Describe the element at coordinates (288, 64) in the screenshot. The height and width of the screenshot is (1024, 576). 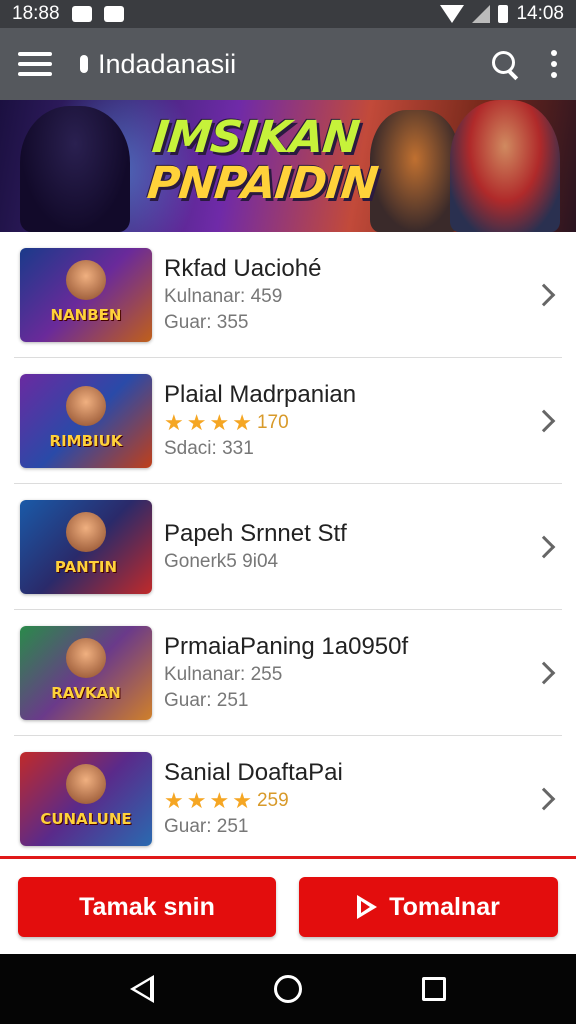
I see `app-bar: Indadanasii` at that location.